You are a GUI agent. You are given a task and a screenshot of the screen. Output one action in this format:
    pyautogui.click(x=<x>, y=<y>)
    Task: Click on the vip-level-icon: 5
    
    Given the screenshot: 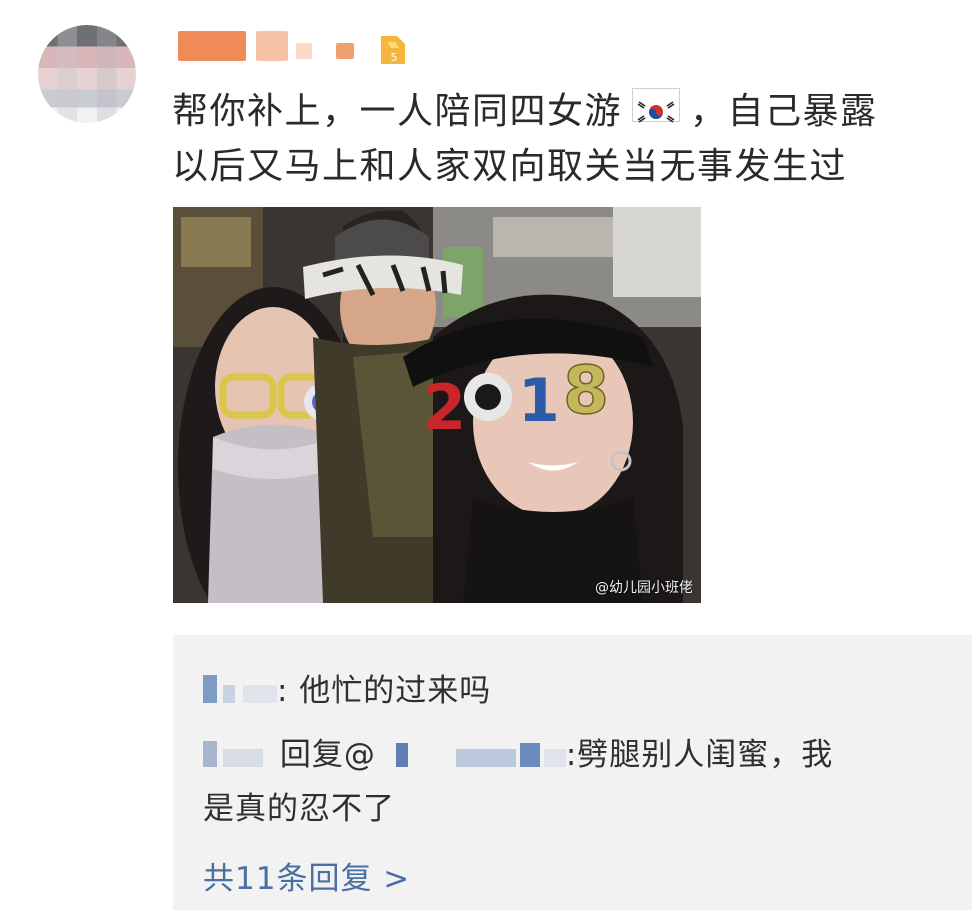 What is the action you would take?
    pyautogui.click(x=393, y=50)
    